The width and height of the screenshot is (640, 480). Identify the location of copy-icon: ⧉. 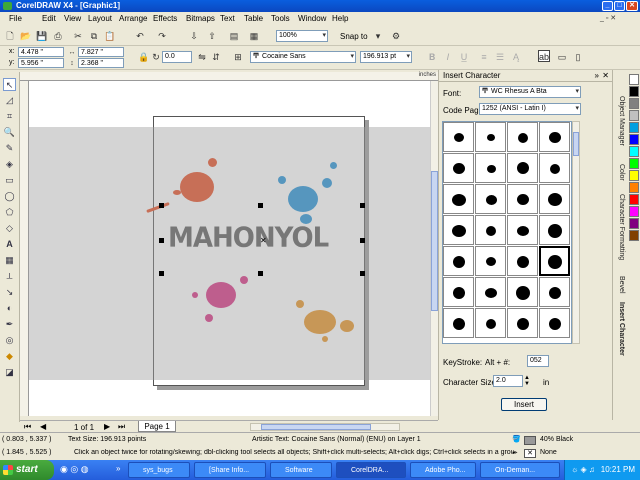
(94, 36).